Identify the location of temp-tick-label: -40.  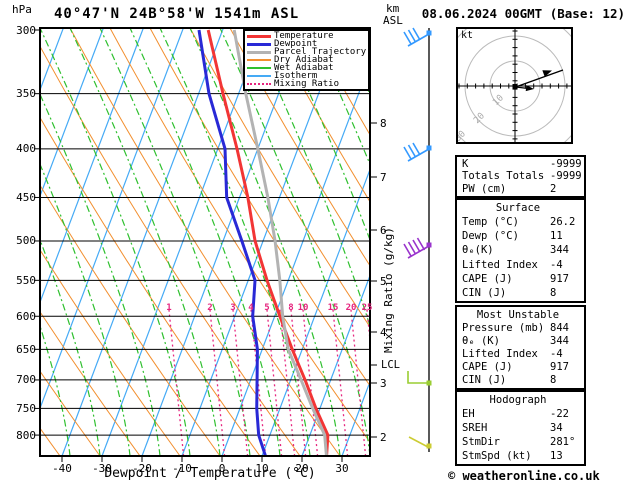
(62, 468).